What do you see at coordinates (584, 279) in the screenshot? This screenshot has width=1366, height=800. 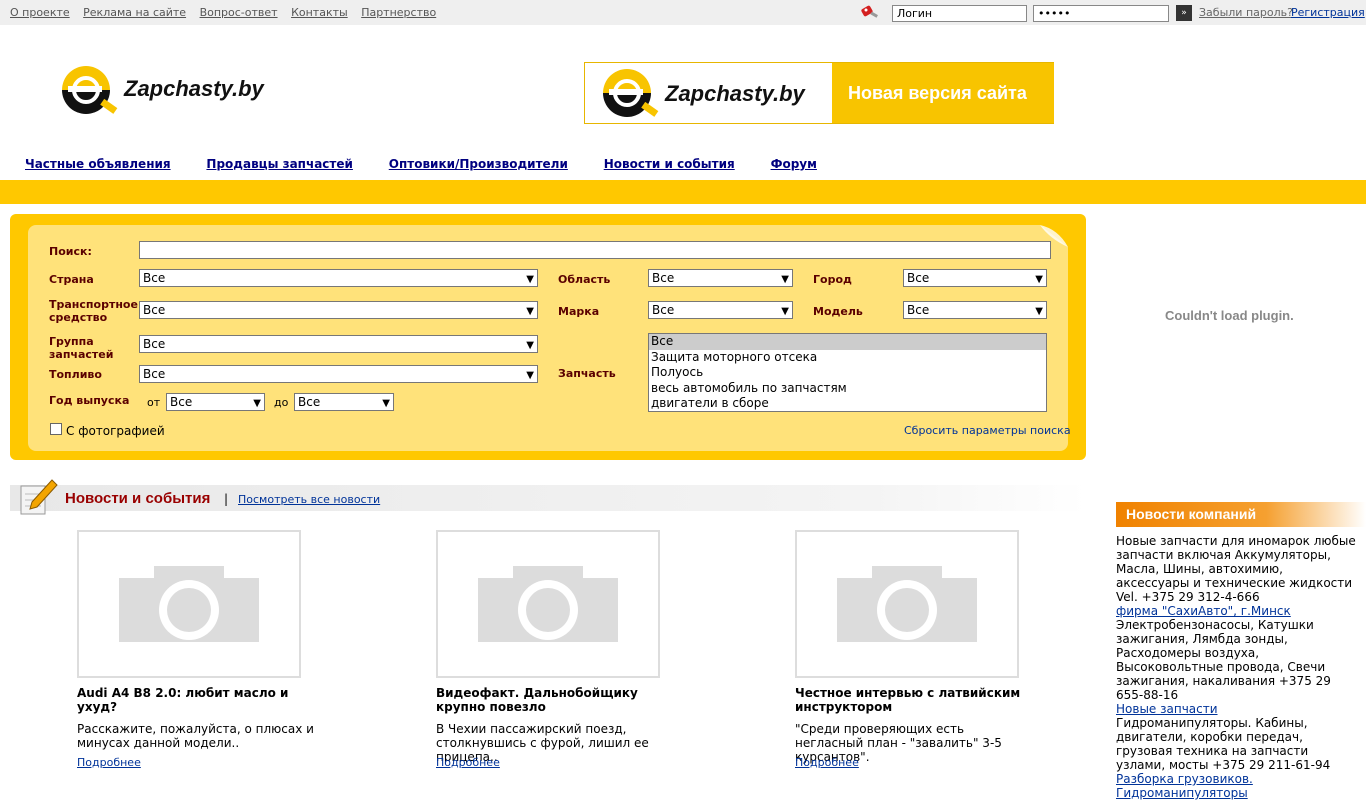 I see `region-label: Область` at bounding box center [584, 279].